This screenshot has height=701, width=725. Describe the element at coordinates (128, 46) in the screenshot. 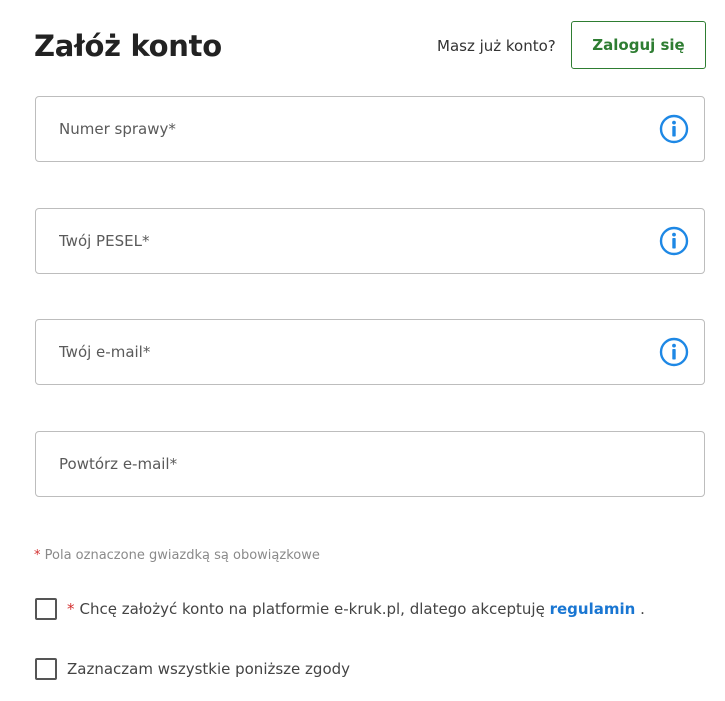

I see `page-title: Załóż konto` at that location.